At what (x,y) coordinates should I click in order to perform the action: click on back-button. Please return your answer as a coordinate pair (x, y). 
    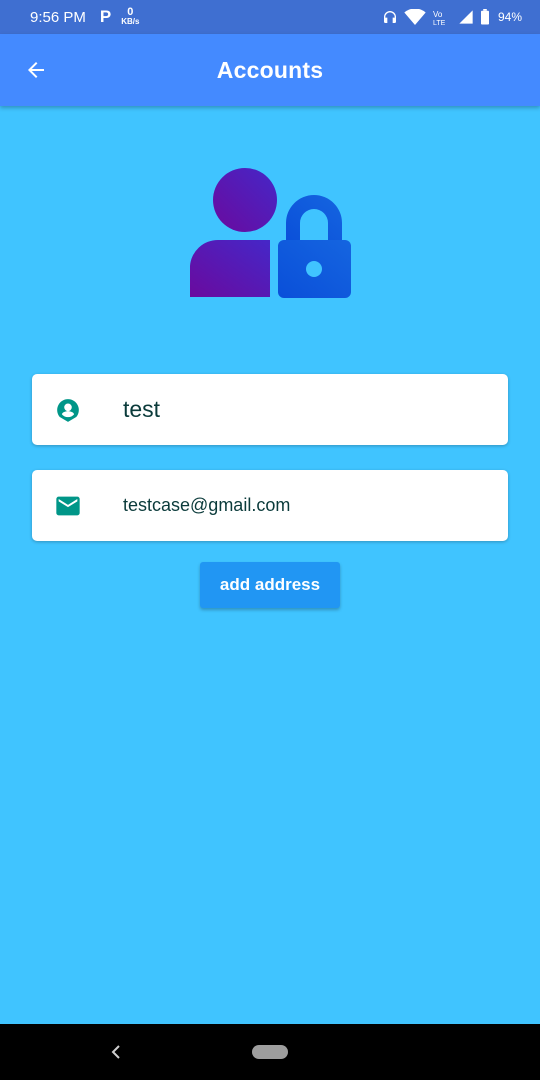
    Looking at the image, I should click on (36, 70).